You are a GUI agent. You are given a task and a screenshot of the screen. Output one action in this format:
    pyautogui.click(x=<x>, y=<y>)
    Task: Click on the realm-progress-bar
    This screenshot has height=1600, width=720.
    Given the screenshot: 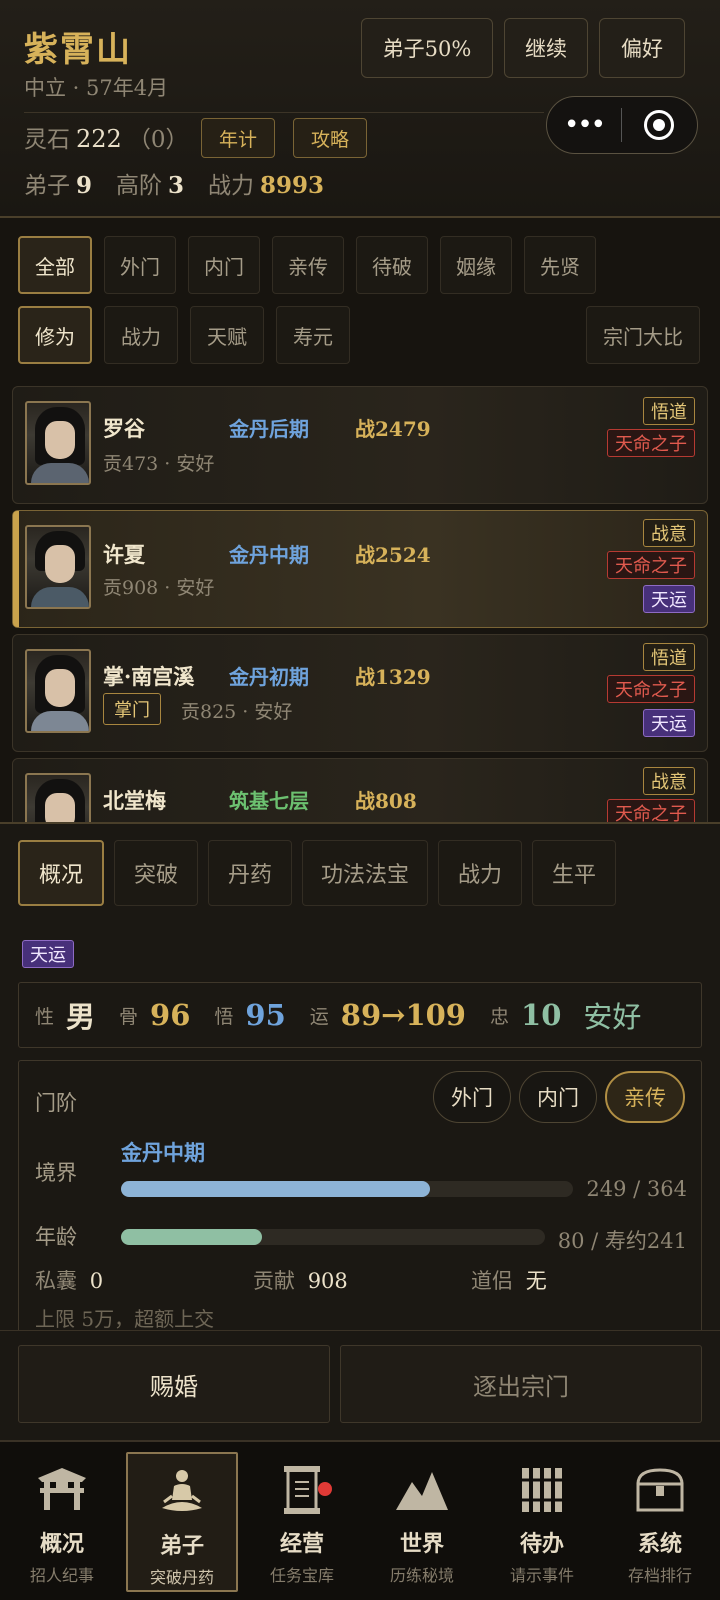 What is the action you would take?
    pyautogui.click(x=347, y=1189)
    